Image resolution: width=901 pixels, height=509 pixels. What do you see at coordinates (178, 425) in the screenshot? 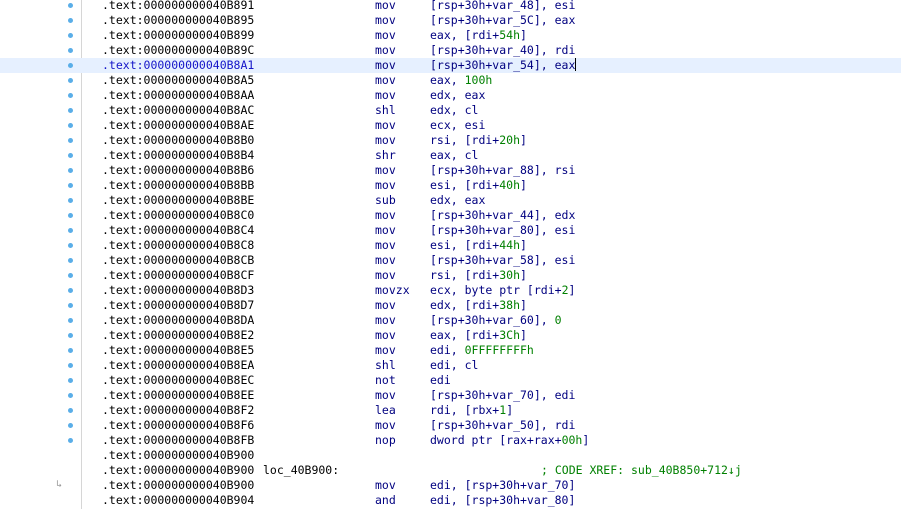
I see `line-address: .text:000000000040B8F6` at bounding box center [178, 425].